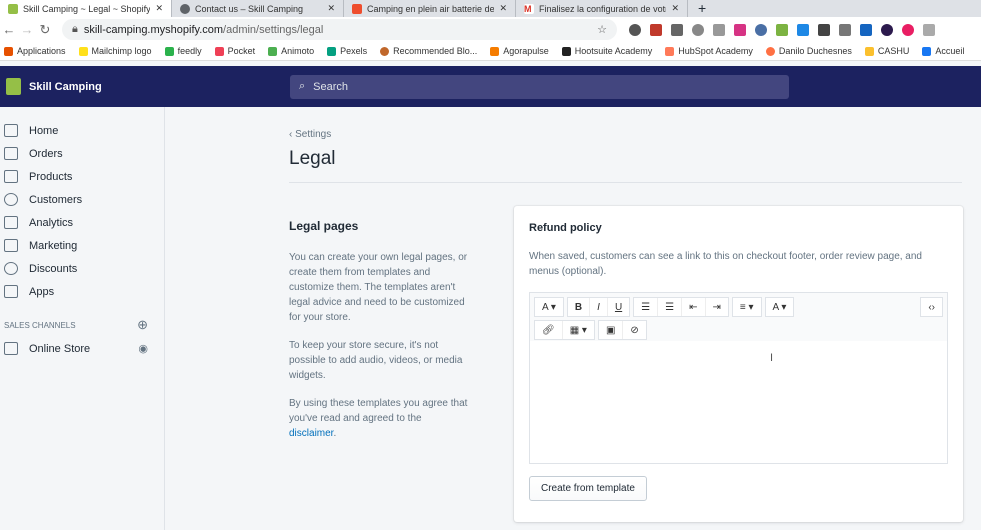 The height and width of the screenshot is (530, 981). Describe the element at coordinates (519, 51) in the screenshot. I see `bookmark: Agorapulse` at that location.